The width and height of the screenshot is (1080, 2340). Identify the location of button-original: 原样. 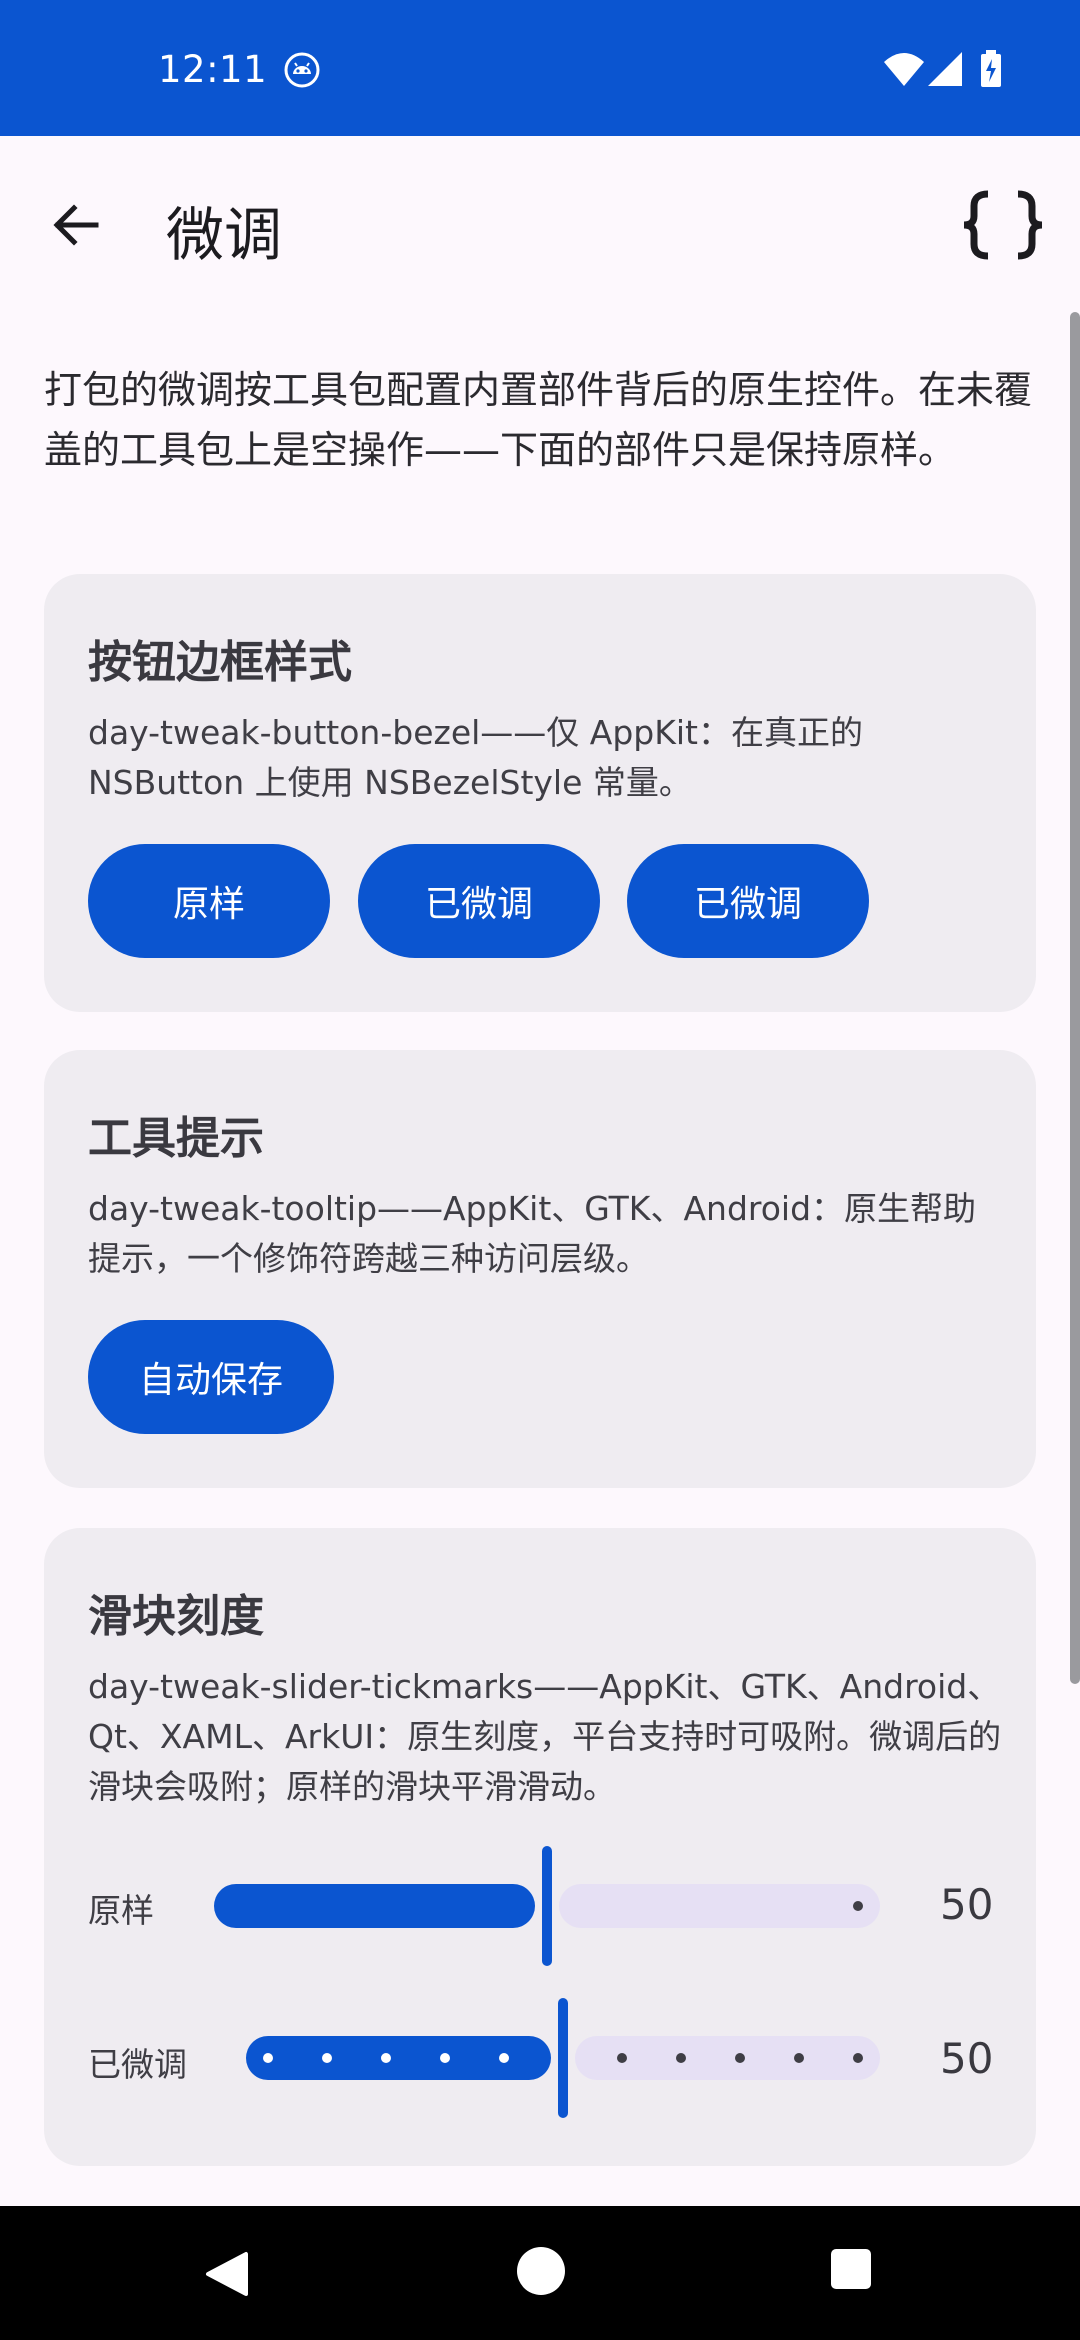
(209, 901).